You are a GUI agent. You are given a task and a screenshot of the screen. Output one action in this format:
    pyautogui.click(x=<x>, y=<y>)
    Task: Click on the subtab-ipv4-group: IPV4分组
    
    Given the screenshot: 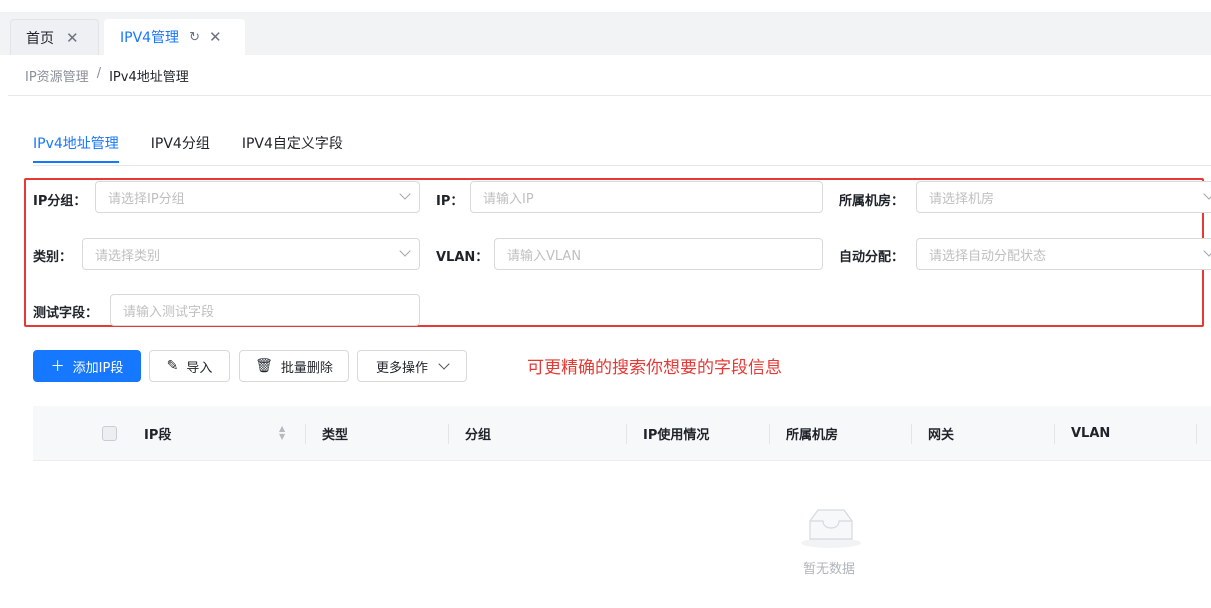 What is the action you would take?
    pyautogui.click(x=180, y=148)
    